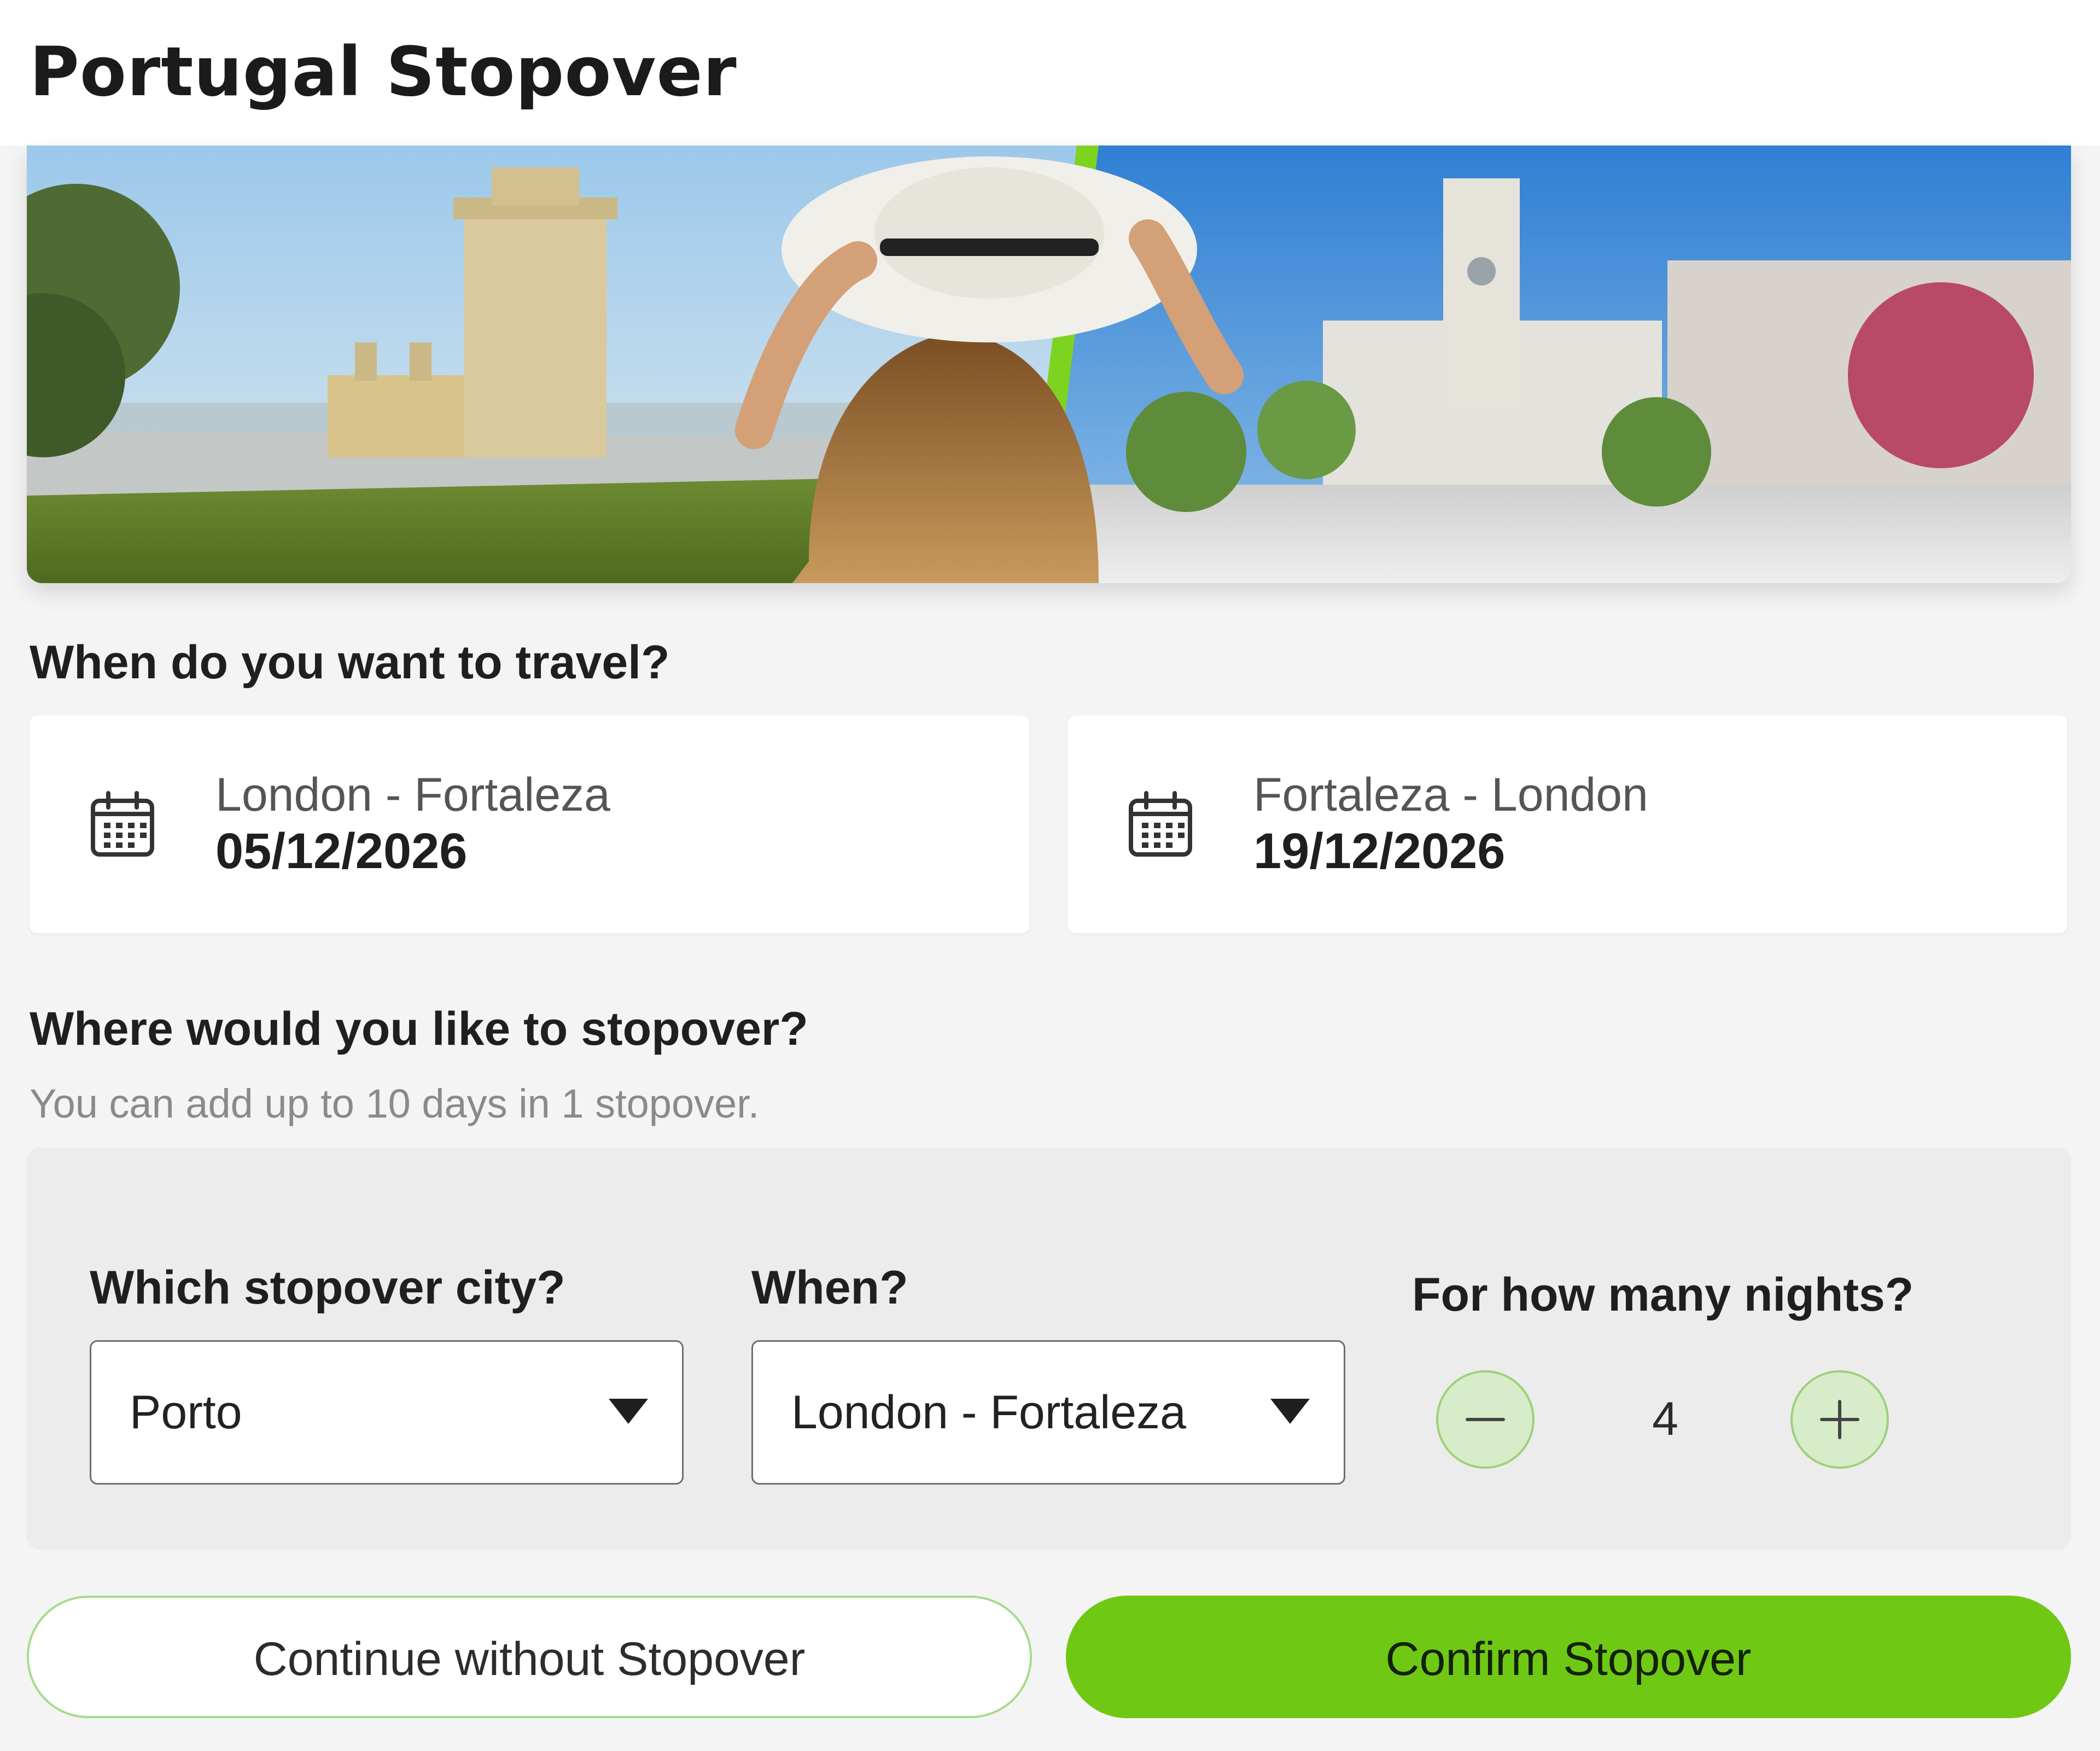  What do you see at coordinates (1663, 1295) in the screenshot?
I see `nights-label: For how many nights?` at bounding box center [1663, 1295].